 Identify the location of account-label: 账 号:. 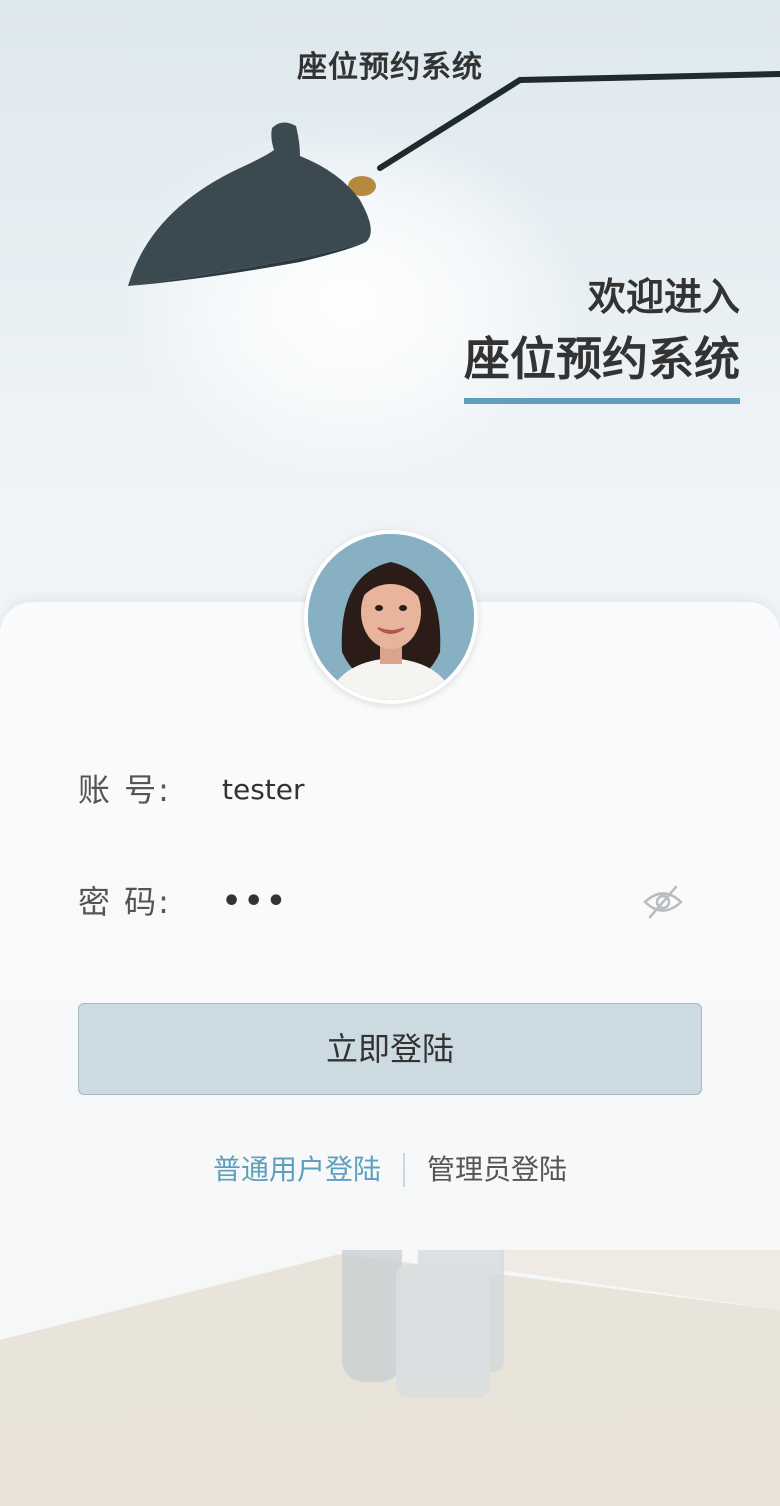
(124, 790).